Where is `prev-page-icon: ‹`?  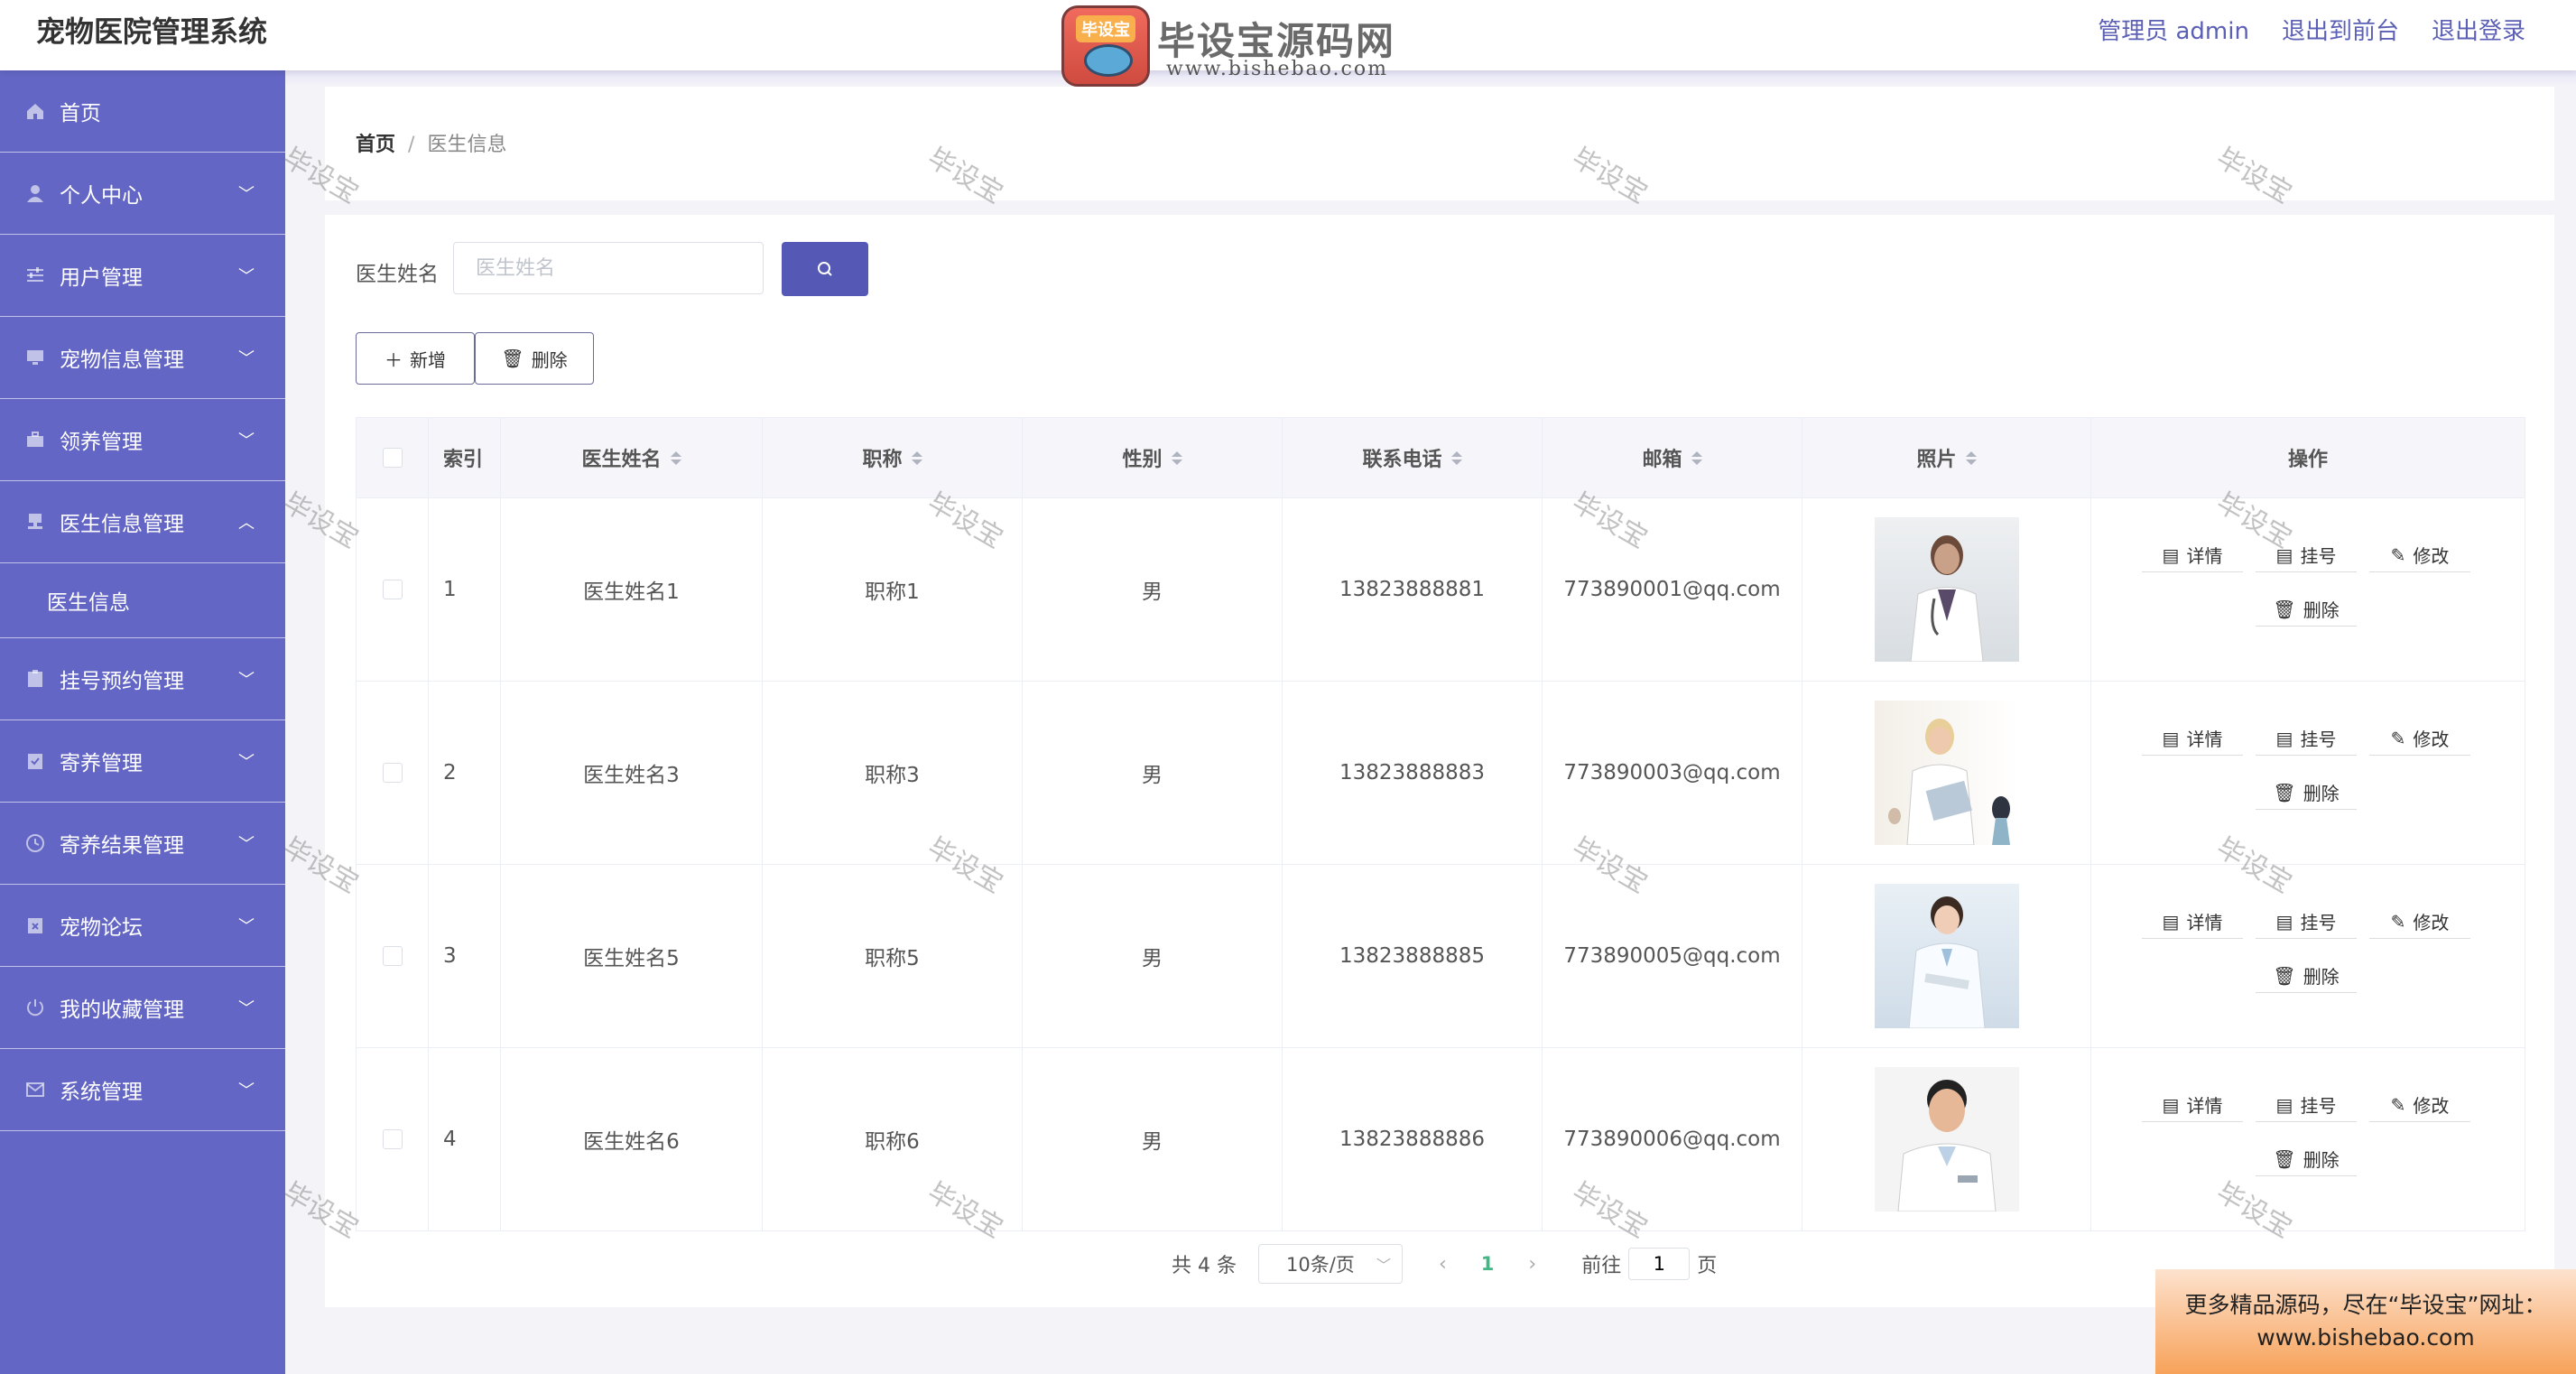
prev-page-icon: ‹ is located at coordinates (1443, 1264).